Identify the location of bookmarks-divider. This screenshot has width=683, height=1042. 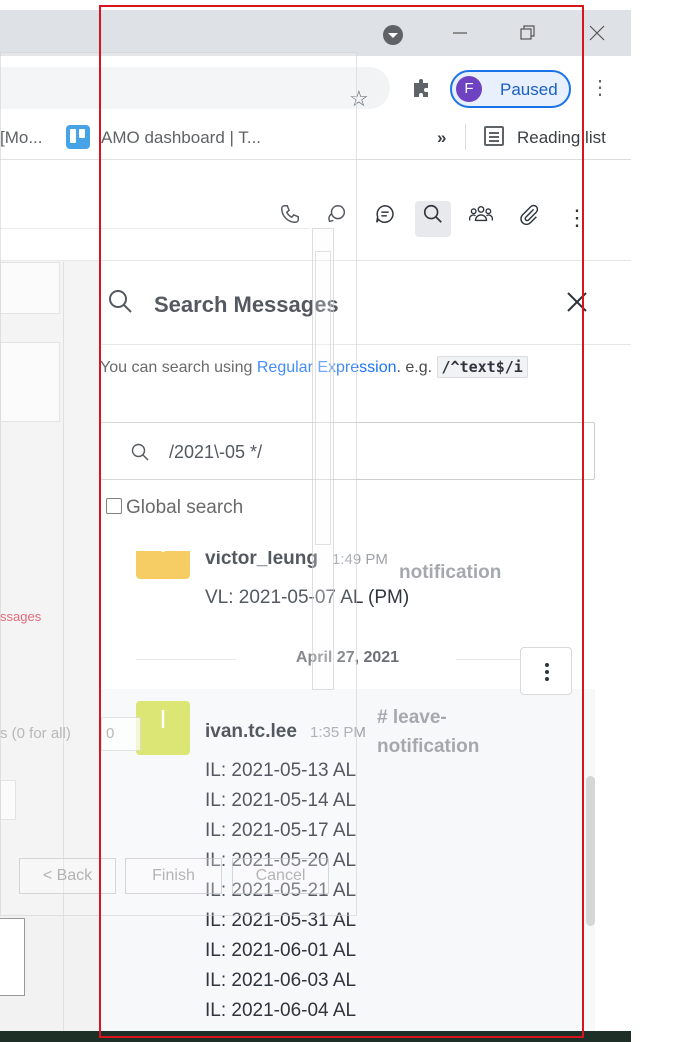
(465, 137).